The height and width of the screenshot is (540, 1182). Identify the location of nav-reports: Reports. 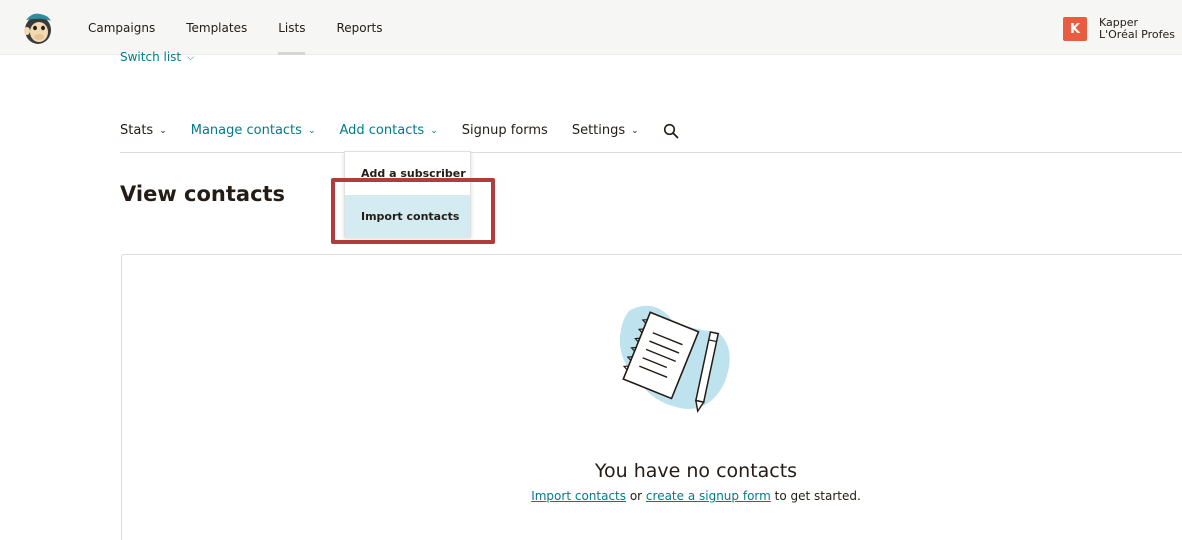
(359, 27).